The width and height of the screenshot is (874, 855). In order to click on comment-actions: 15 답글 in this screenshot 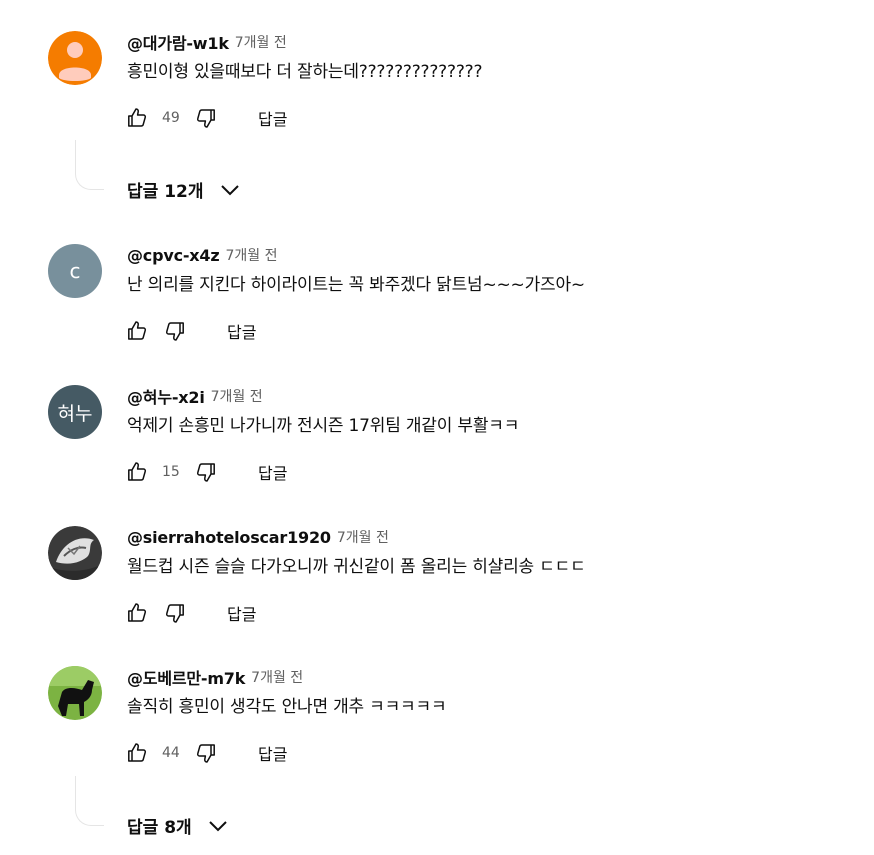, I will do `click(206, 472)`.